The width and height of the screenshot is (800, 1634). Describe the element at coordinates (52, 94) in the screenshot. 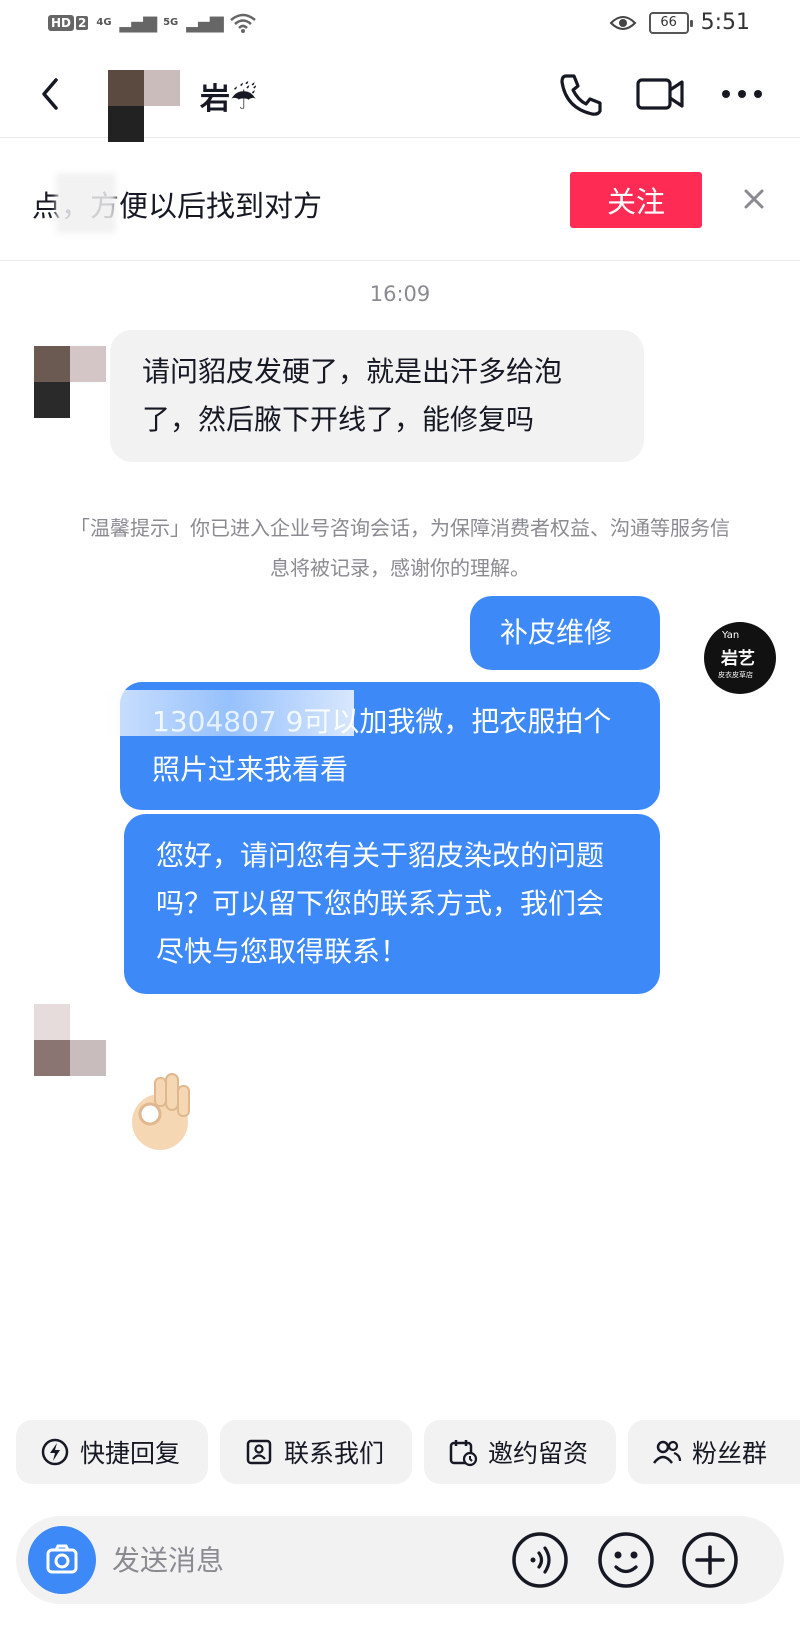

I see `back-arrow-icon` at that location.